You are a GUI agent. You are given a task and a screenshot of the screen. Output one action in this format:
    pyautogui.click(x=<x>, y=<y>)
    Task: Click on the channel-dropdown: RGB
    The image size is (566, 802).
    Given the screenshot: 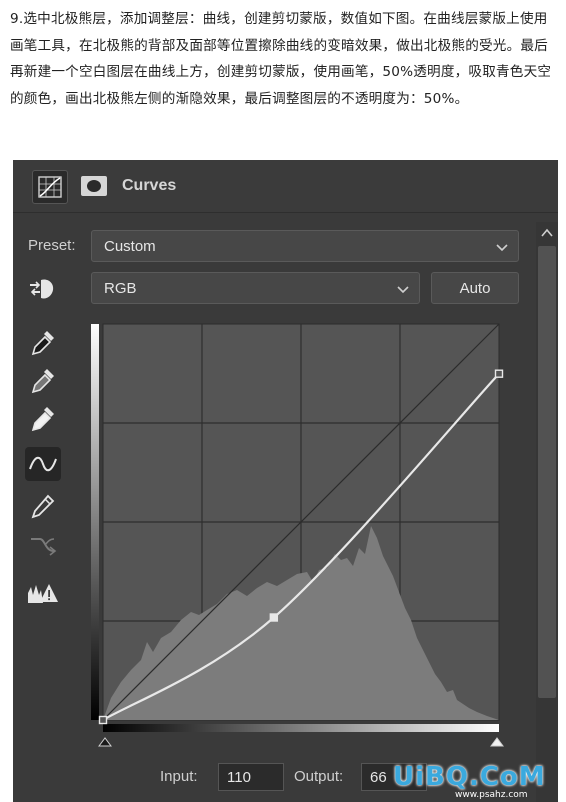 What is the action you would take?
    pyautogui.click(x=255, y=288)
    